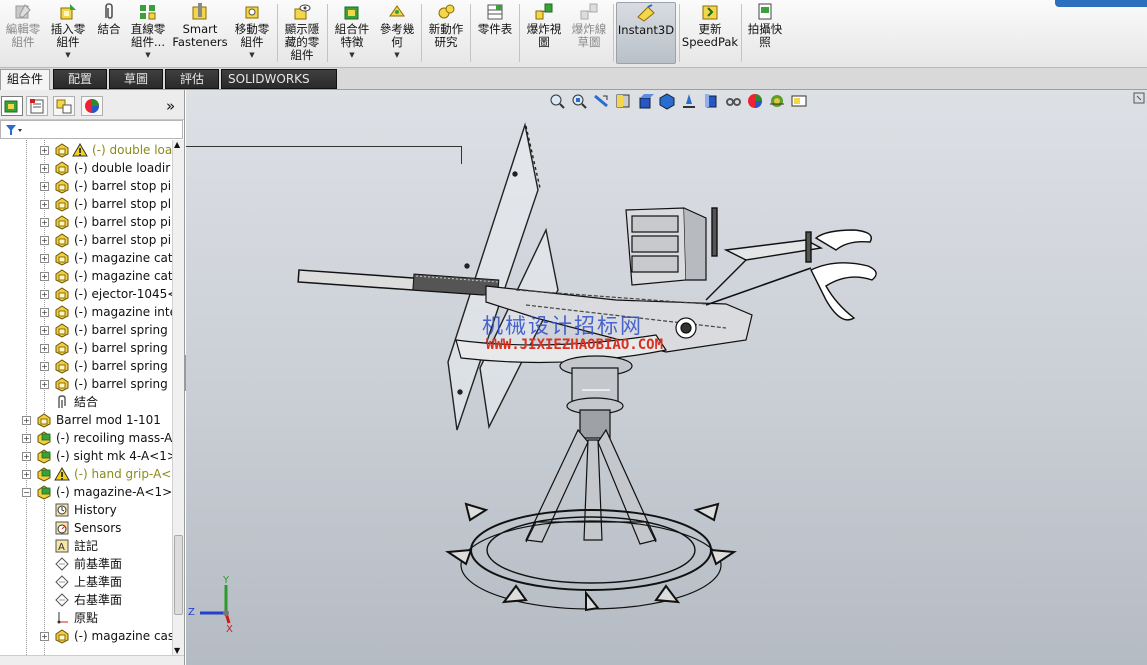  What do you see at coordinates (68, 35) in the screenshot?
I see `insert-component-label: 插入零 組件` at bounding box center [68, 35].